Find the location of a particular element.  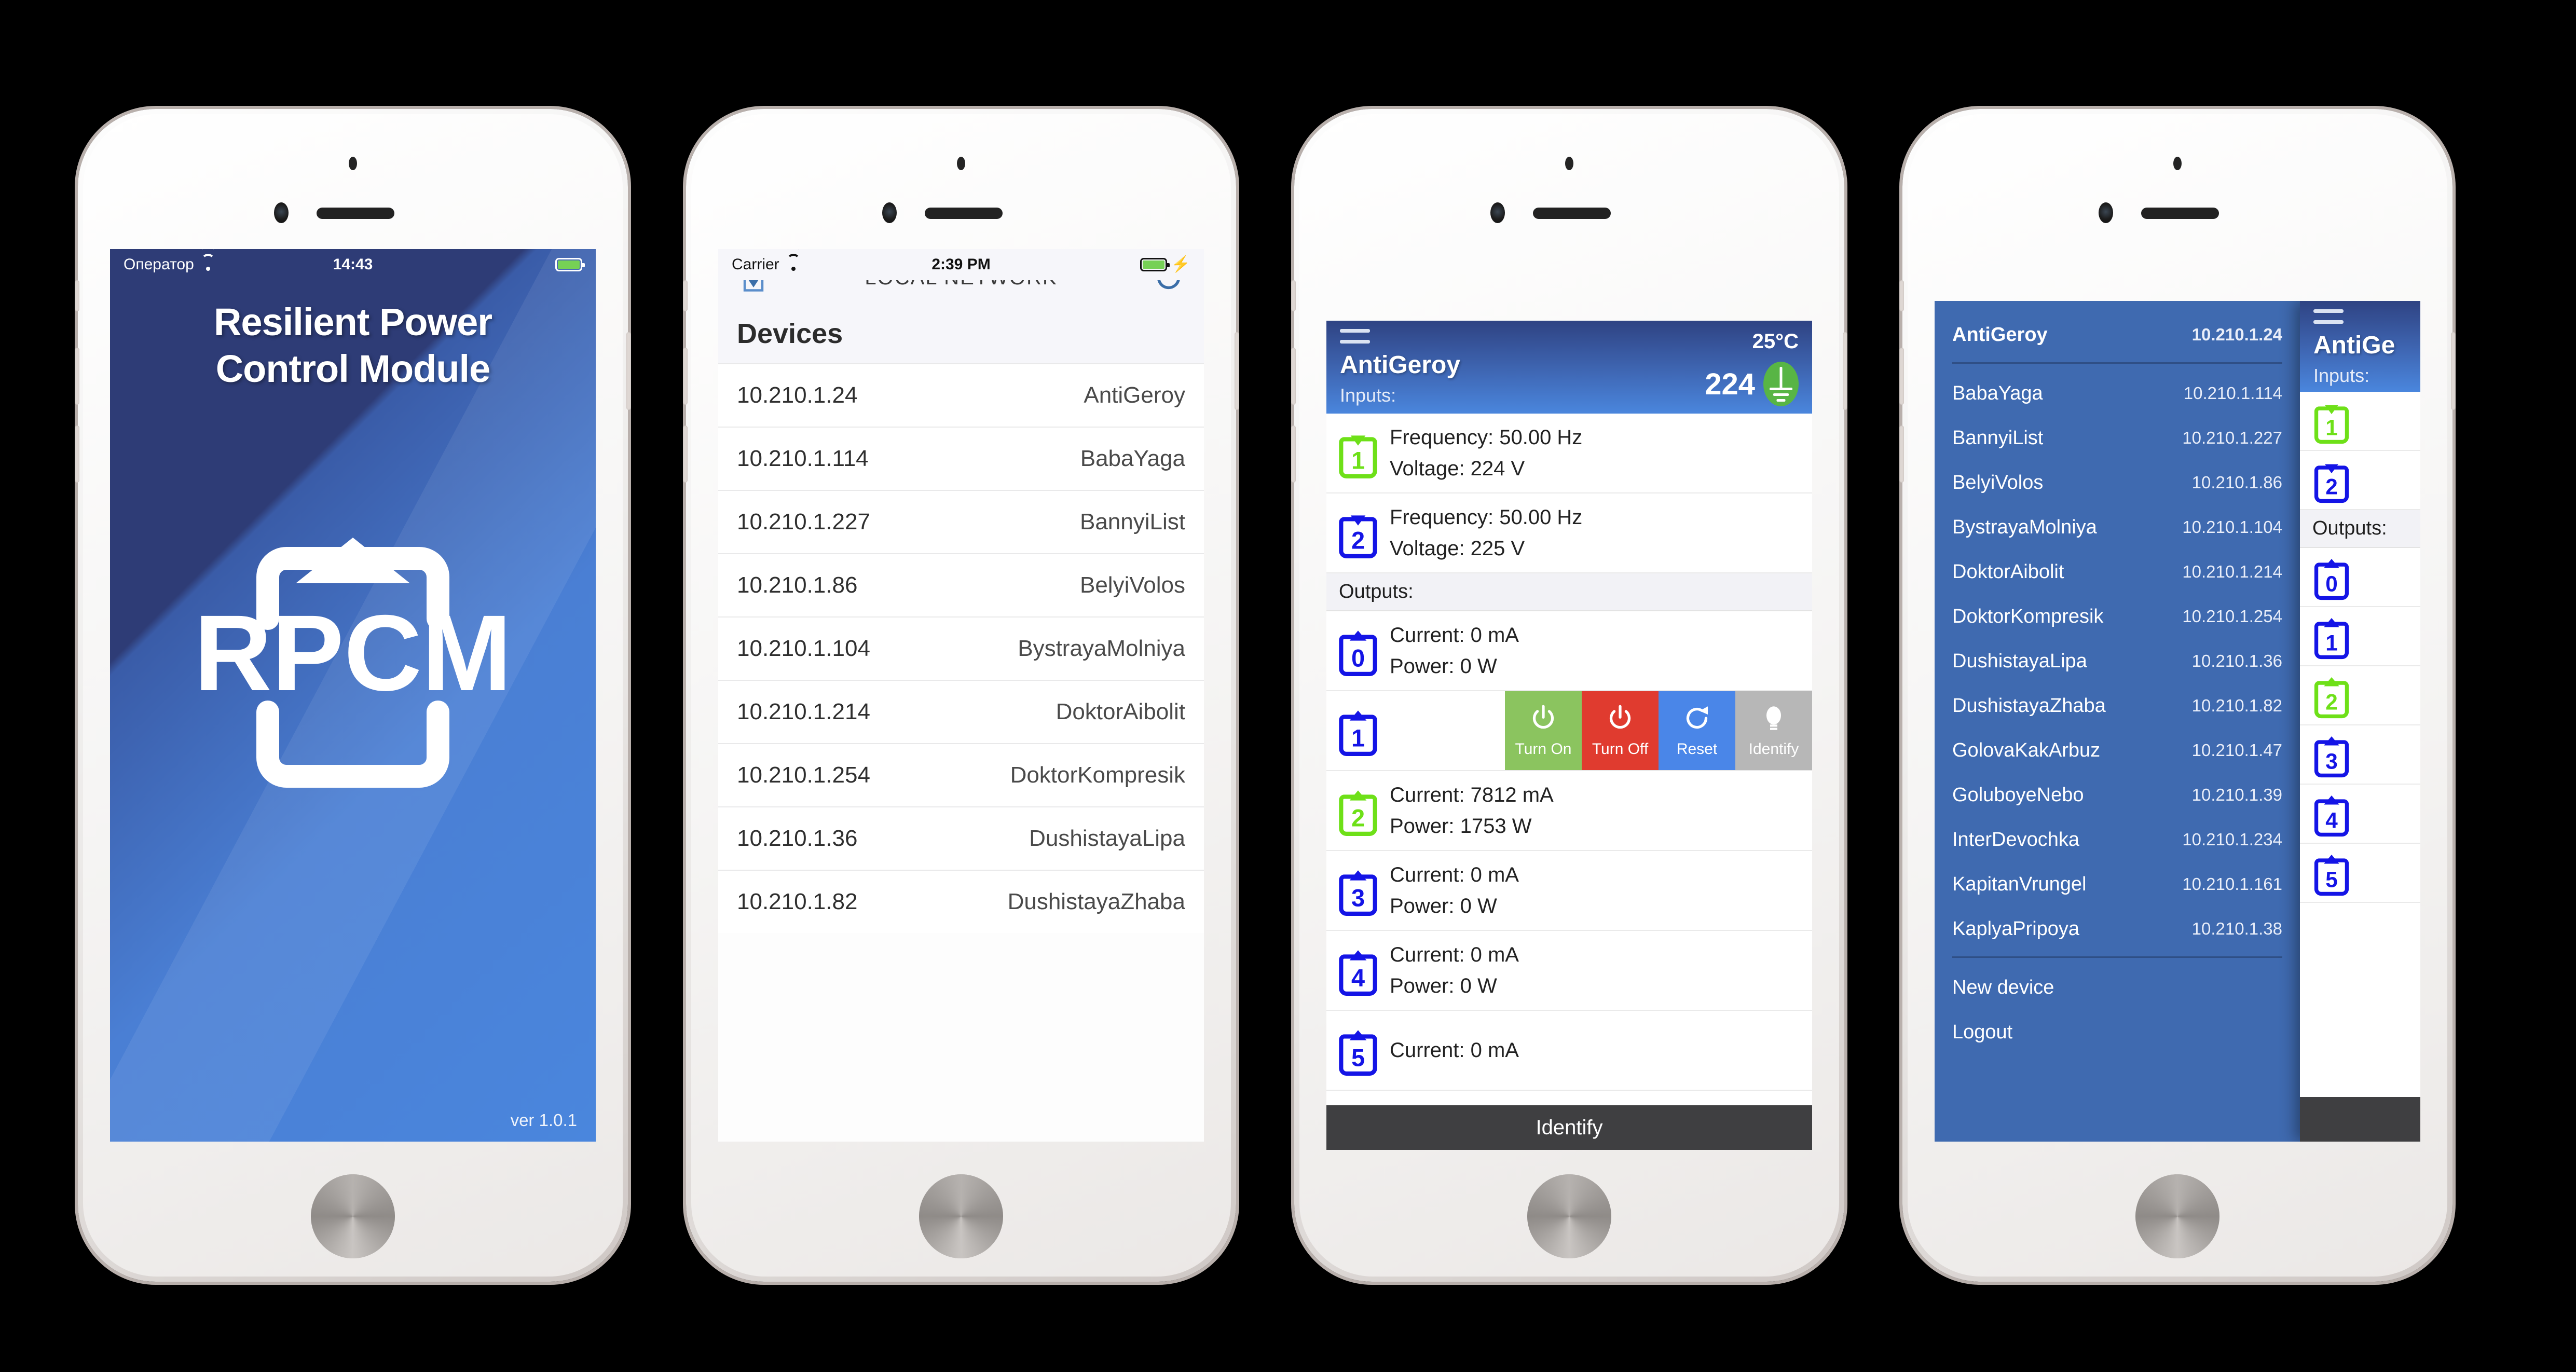

status-left: Оператор is located at coordinates (228, 263).